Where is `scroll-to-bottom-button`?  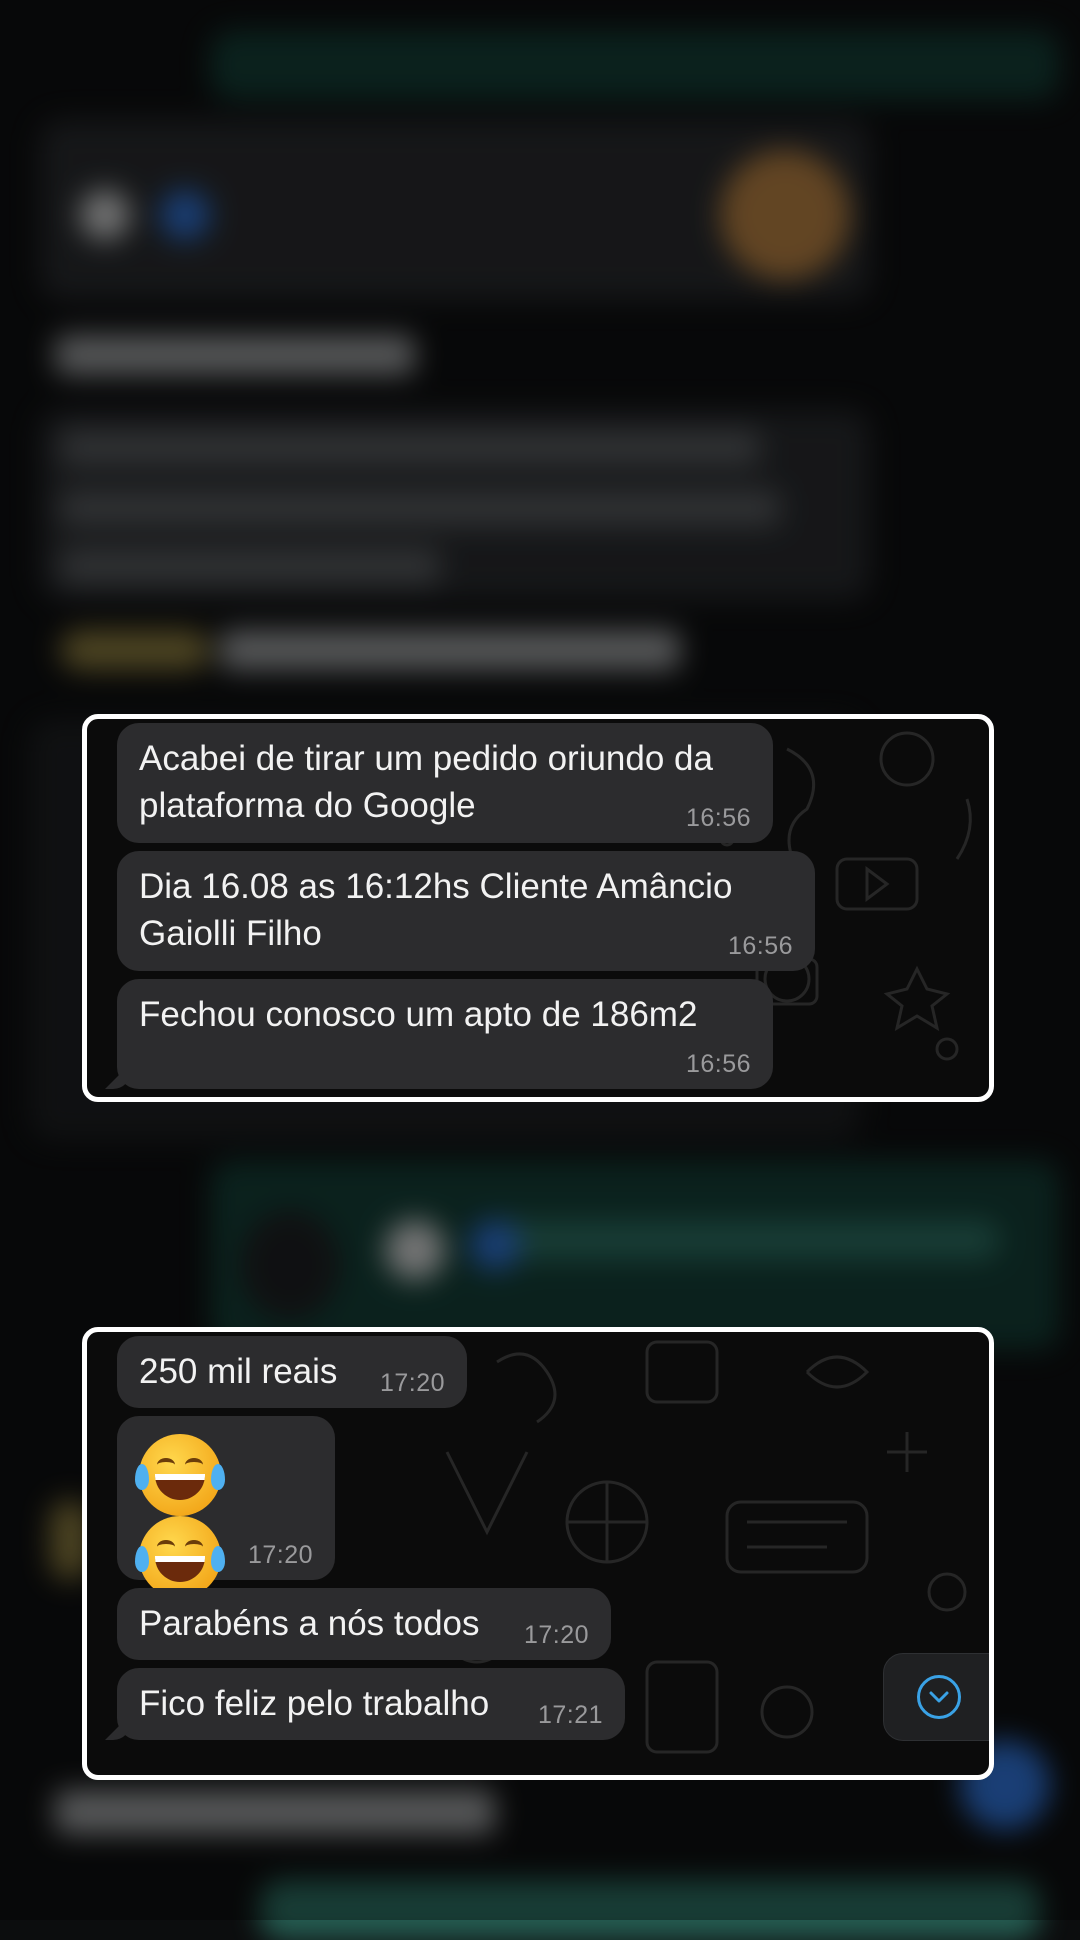
scroll-to-bottom-button is located at coordinates (936, 1697).